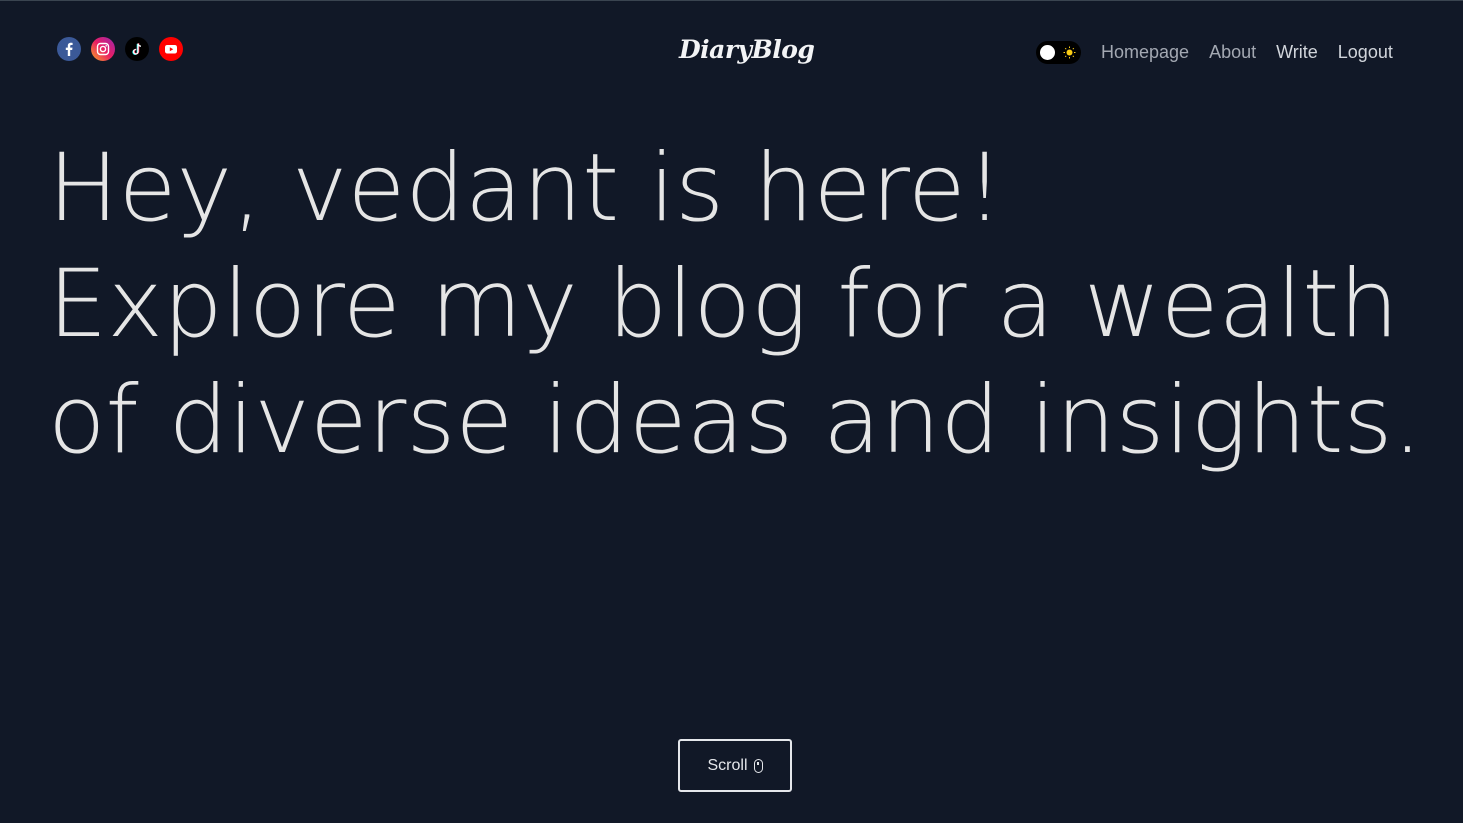 This screenshot has width=1463, height=823. I want to click on tiktok-link, so click(137, 49).